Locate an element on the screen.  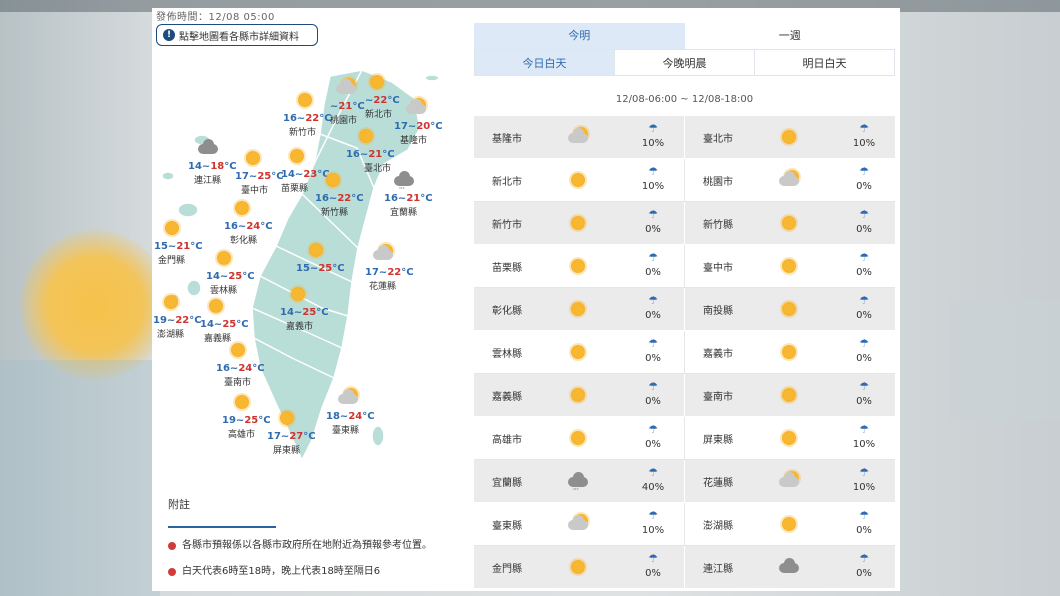
map-city: 14~25°C 嘉義縣 is located at coordinates (224, 320).